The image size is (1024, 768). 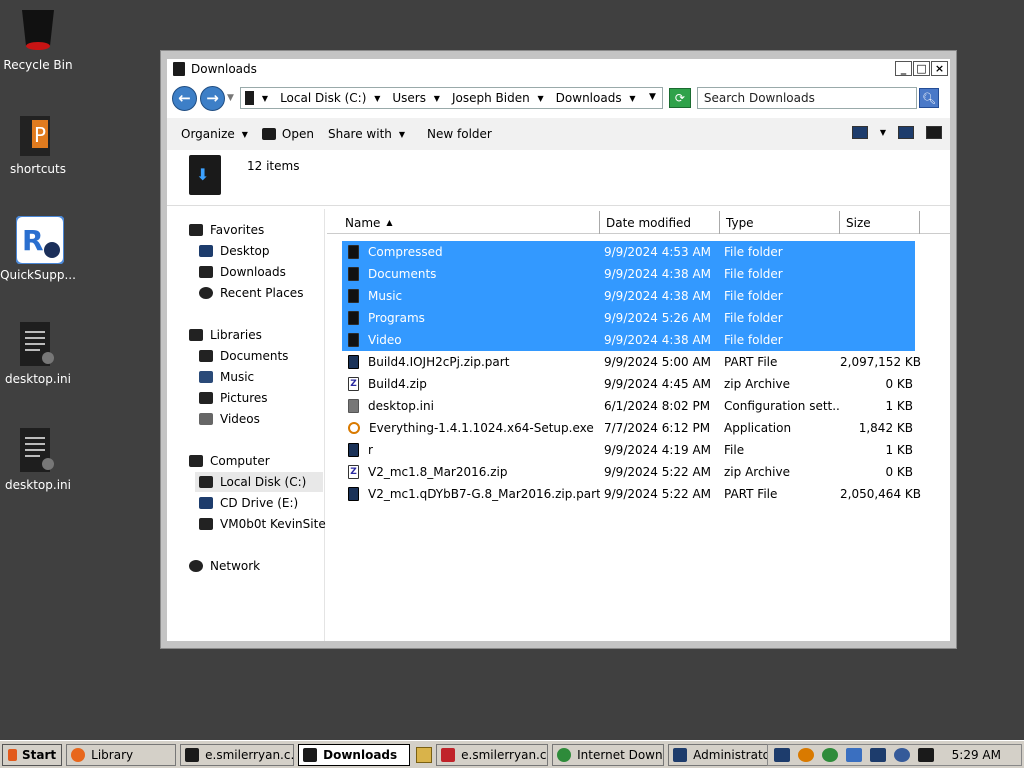 What do you see at coordinates (921, 68) in the screenshot?
I see `maximize-button: □` at bounding box center [921, 68].